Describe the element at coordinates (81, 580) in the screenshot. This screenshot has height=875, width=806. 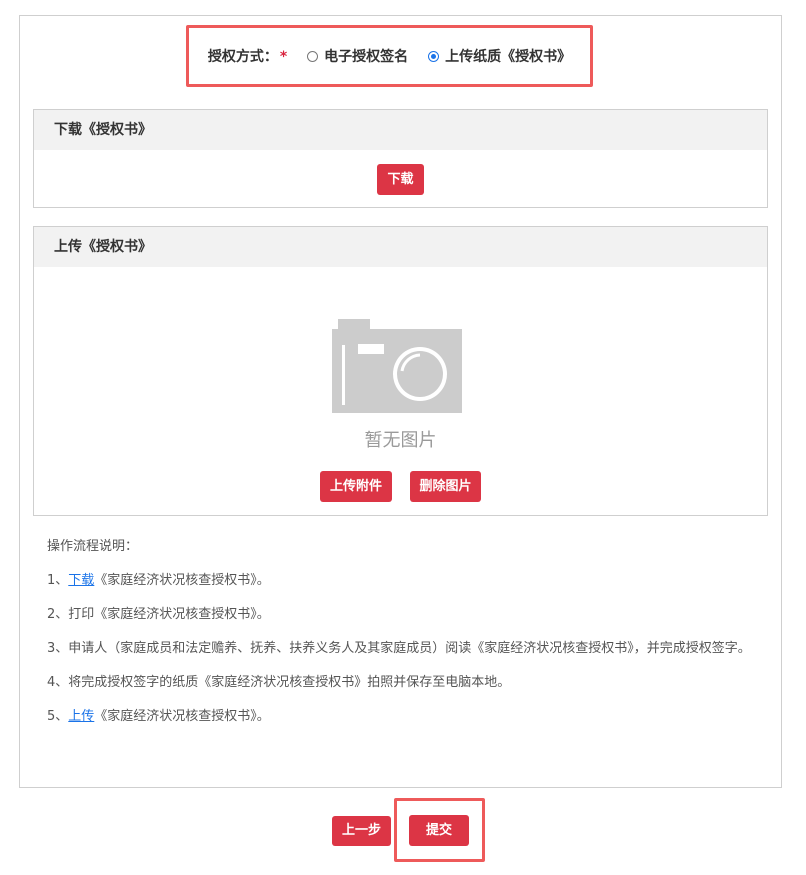
I see `download-link: 下载` at that location.